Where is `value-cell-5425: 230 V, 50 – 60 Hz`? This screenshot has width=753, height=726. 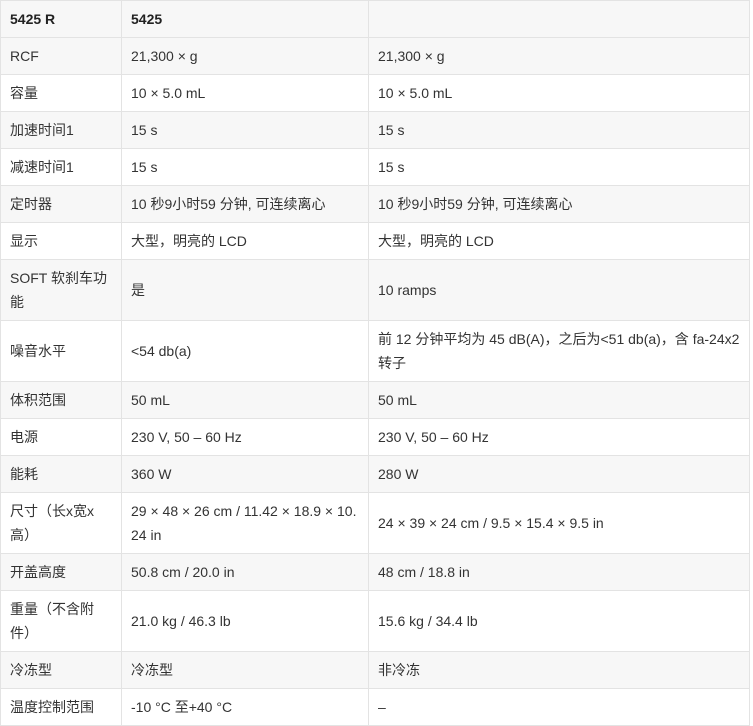 value-cell-5425: 230 V, 50 – 60 Hz is located at coordinates (559, 437).